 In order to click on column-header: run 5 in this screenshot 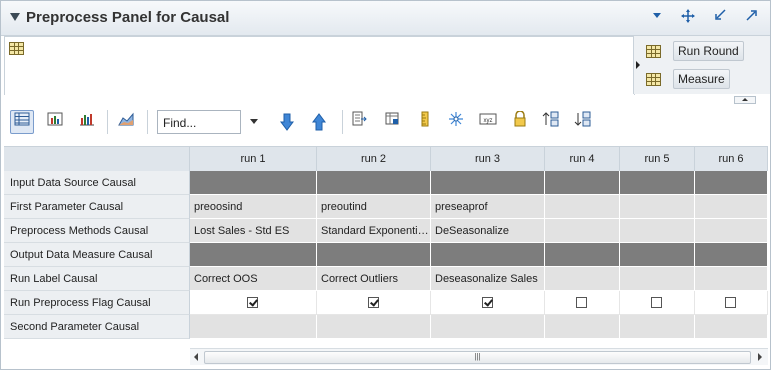, I will do `click(657, 159)`.